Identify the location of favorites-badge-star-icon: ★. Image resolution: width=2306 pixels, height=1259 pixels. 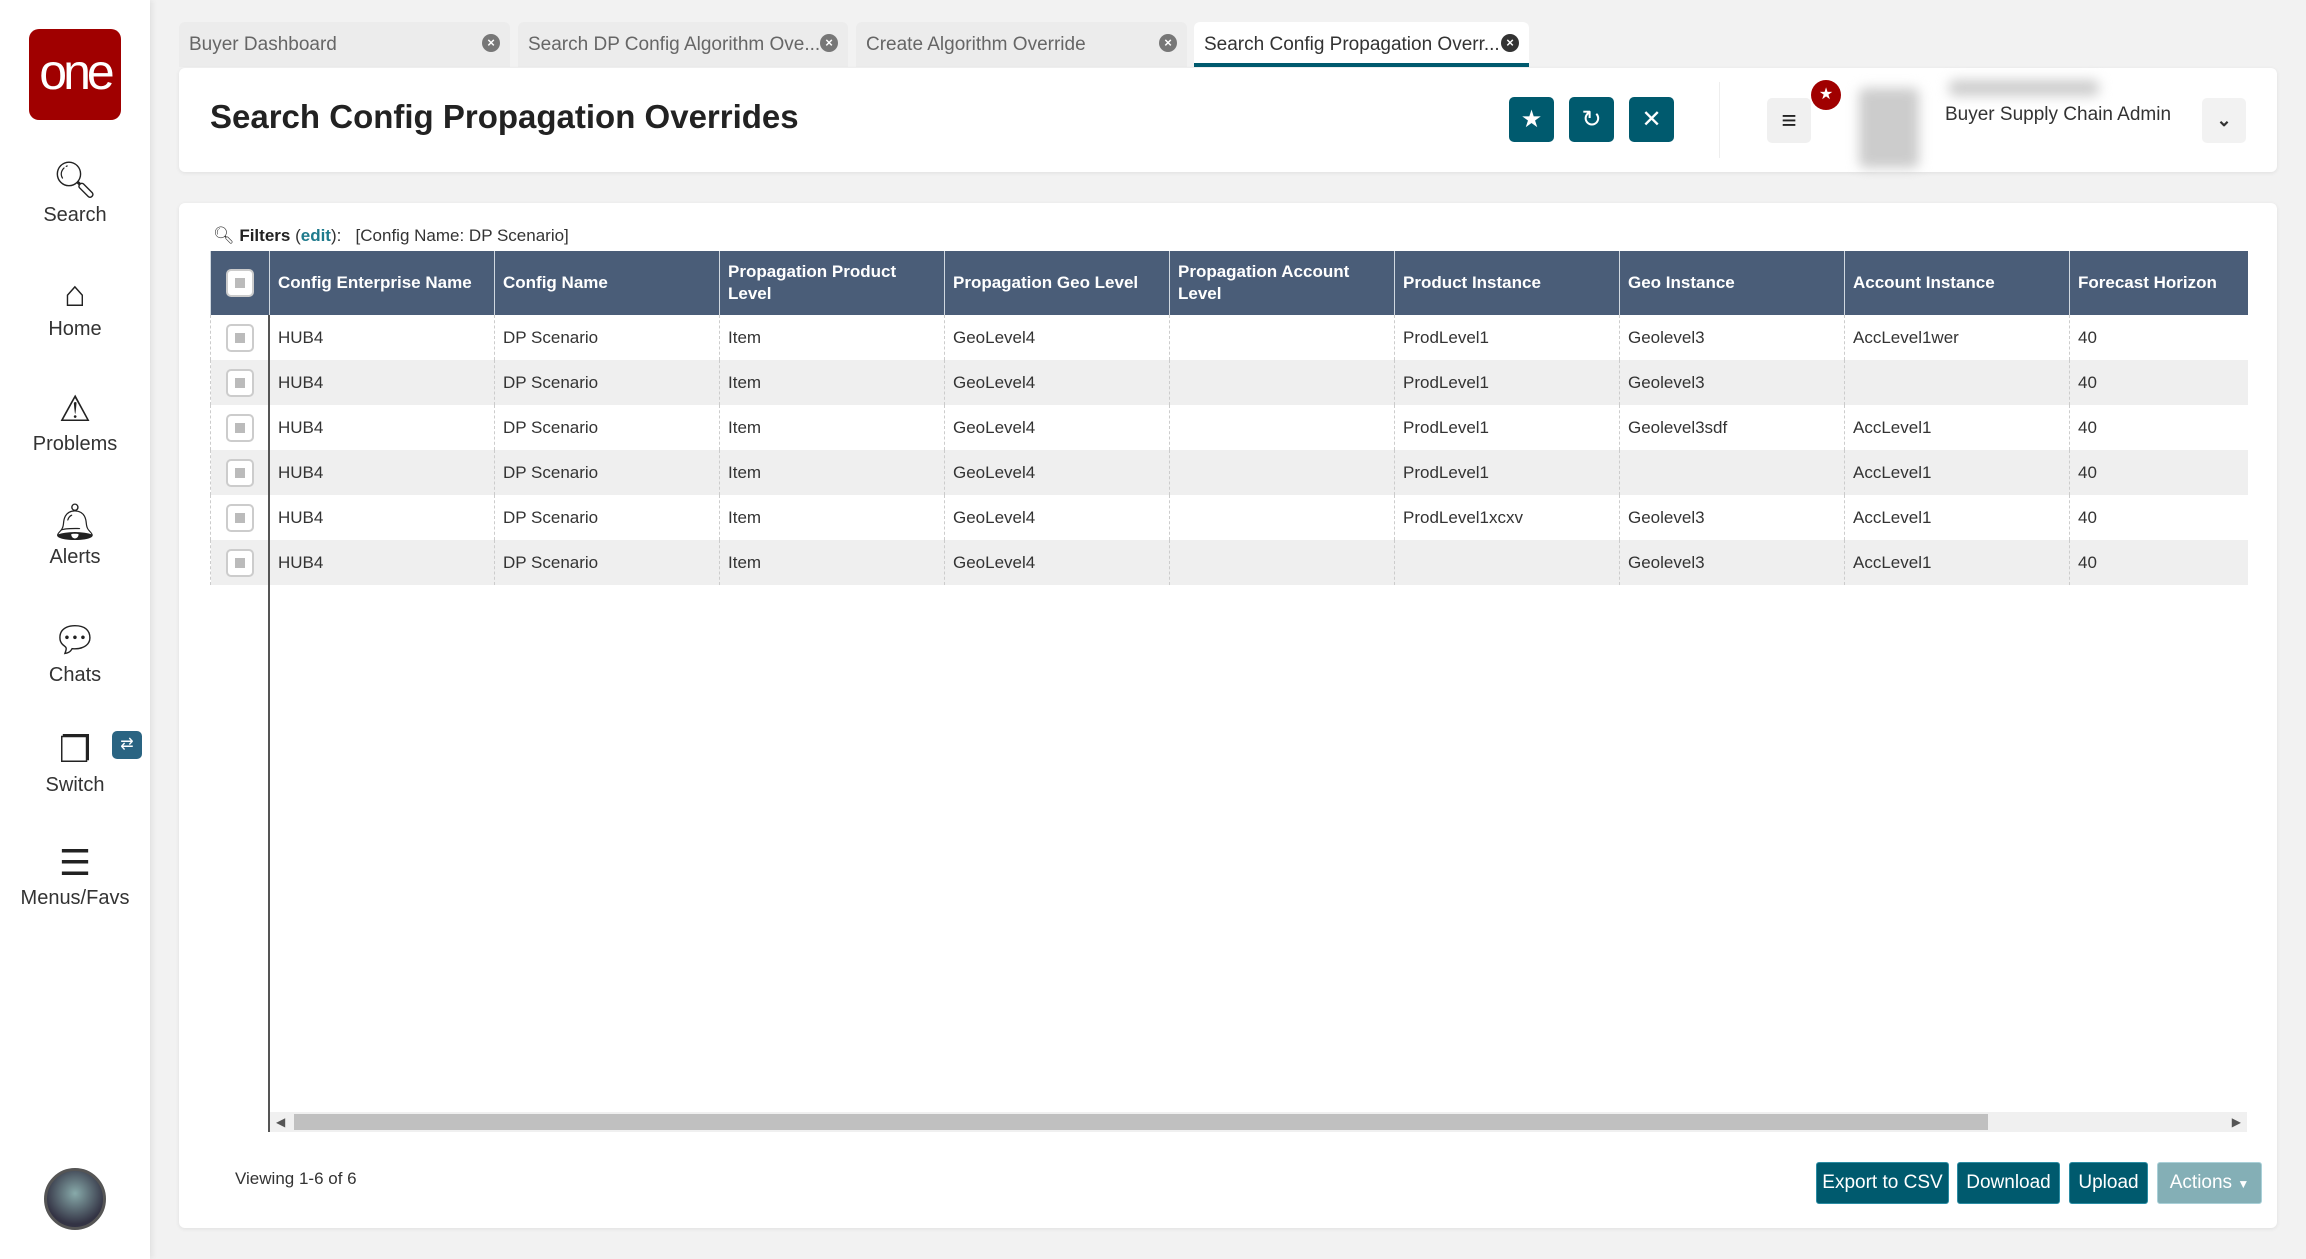
(1826, 95).